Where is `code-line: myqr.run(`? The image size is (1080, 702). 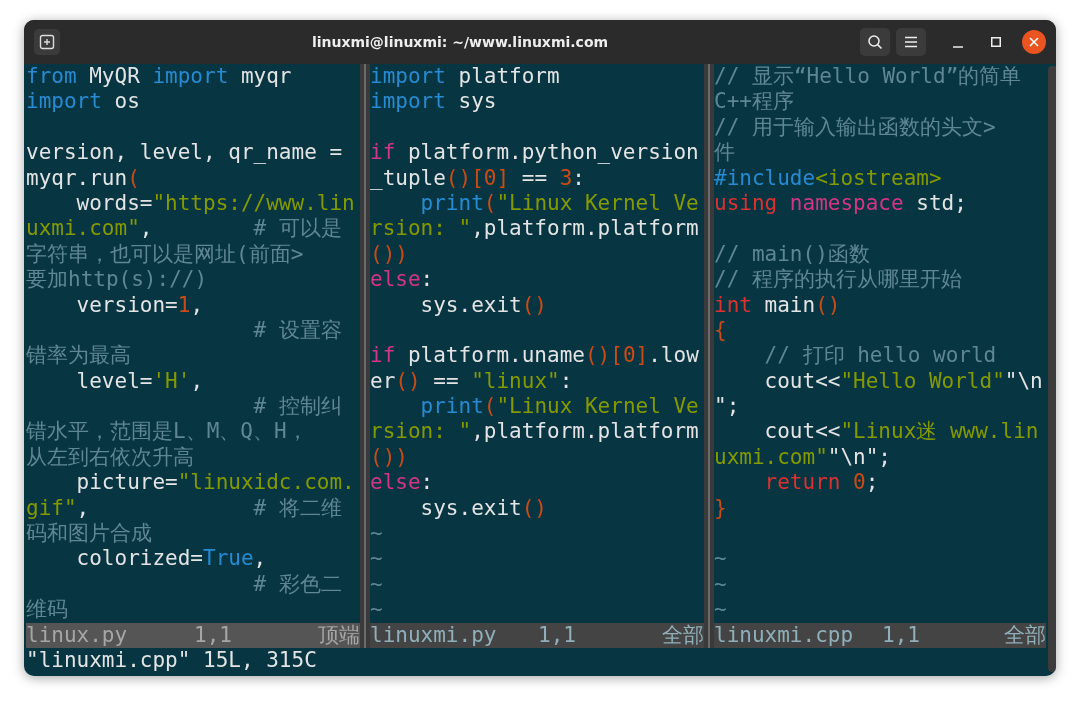
code-line: myqr.run( is located at coordinates (83, 177).